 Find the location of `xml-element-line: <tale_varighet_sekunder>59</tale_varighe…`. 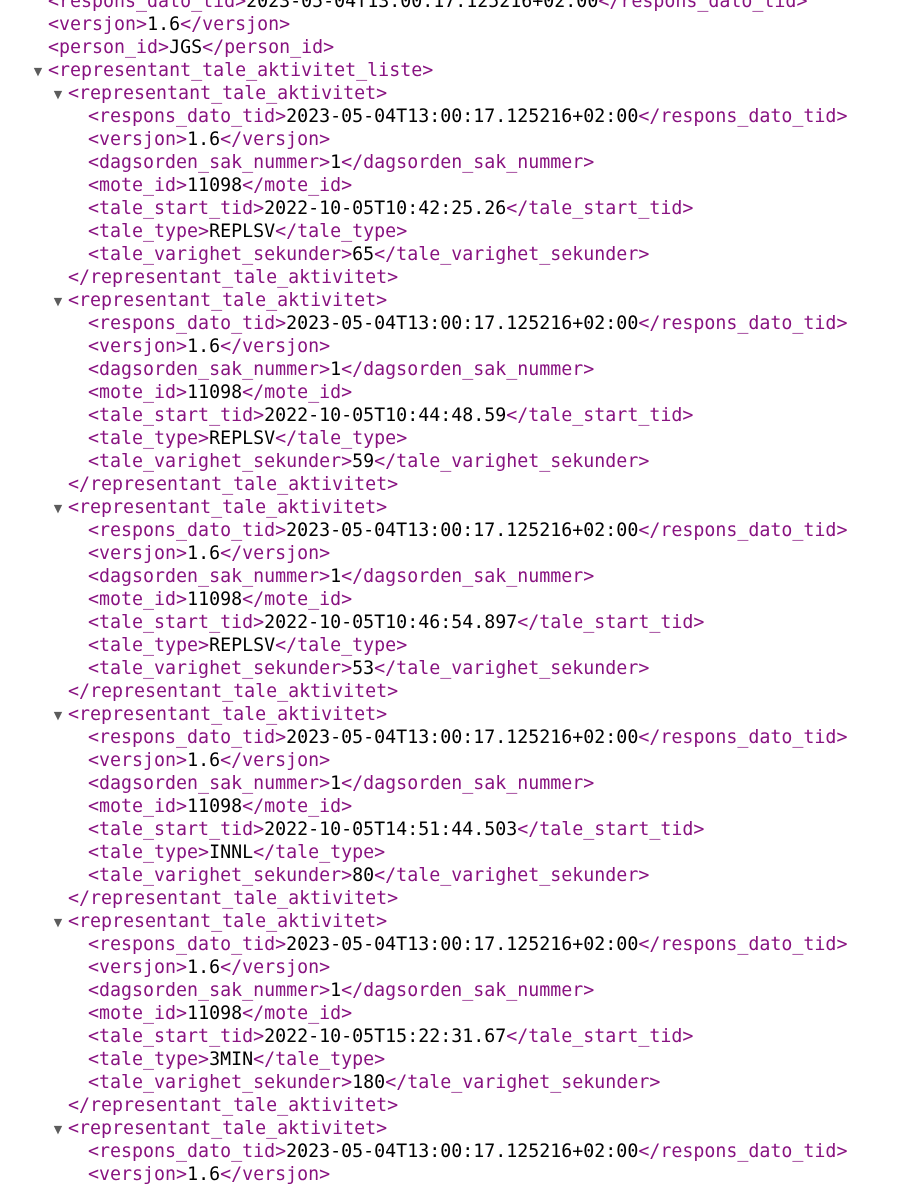

xml-element-line: <tale_varighet_sekunder>59</tale_varighe… is located at coordinates (454, 461).